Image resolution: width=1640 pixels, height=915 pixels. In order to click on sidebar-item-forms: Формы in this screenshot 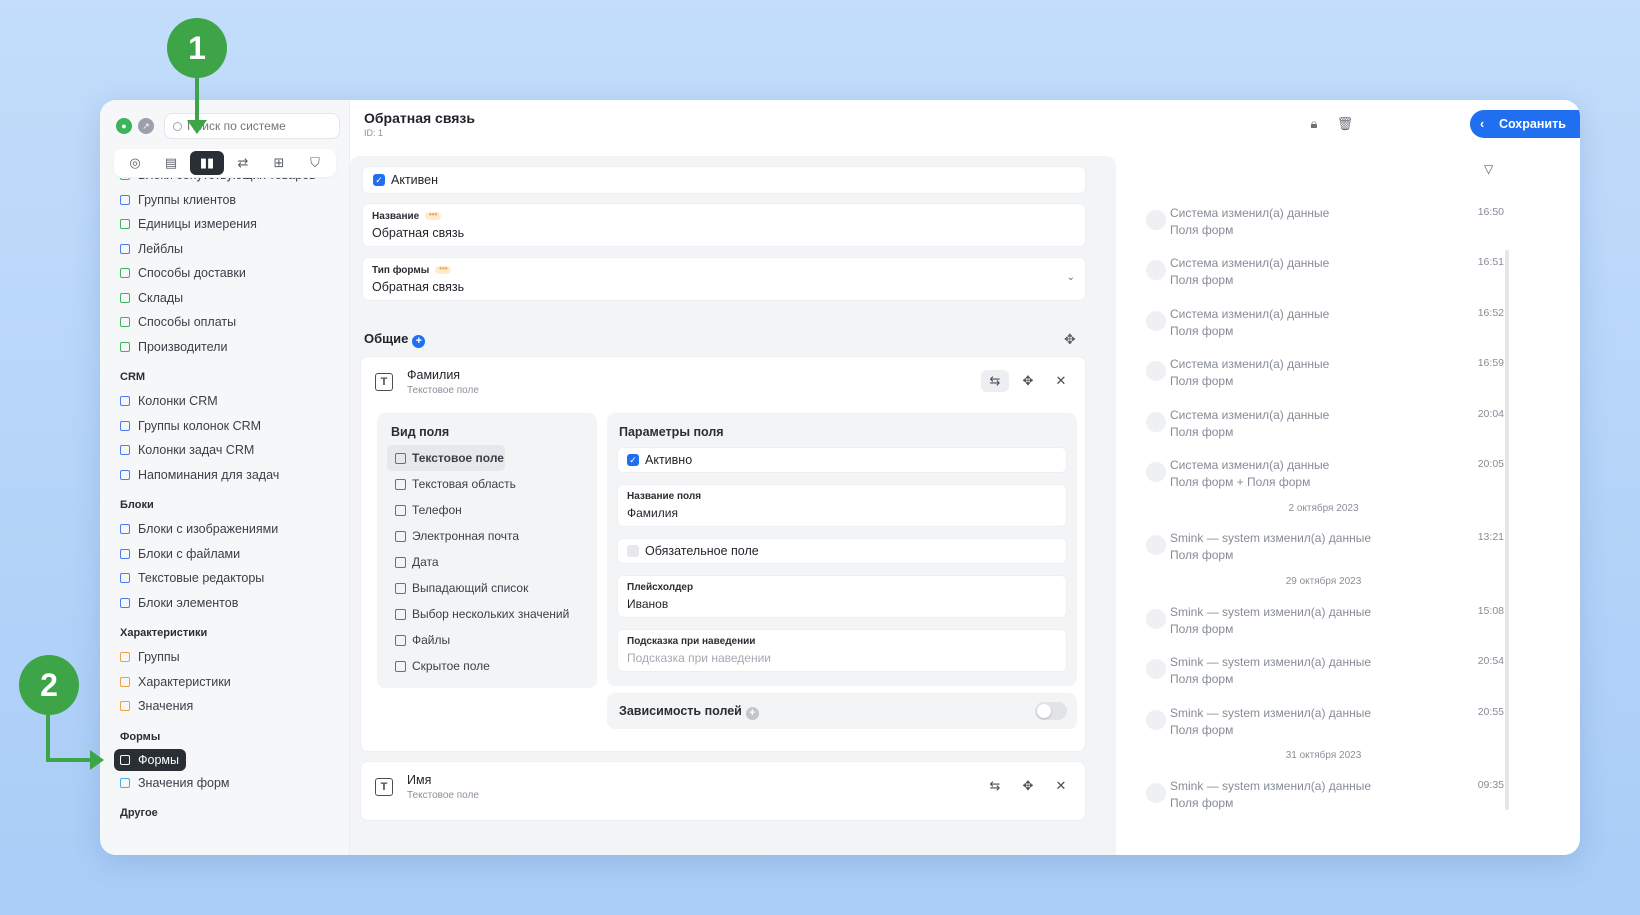, I will do `click(150, 759)`.